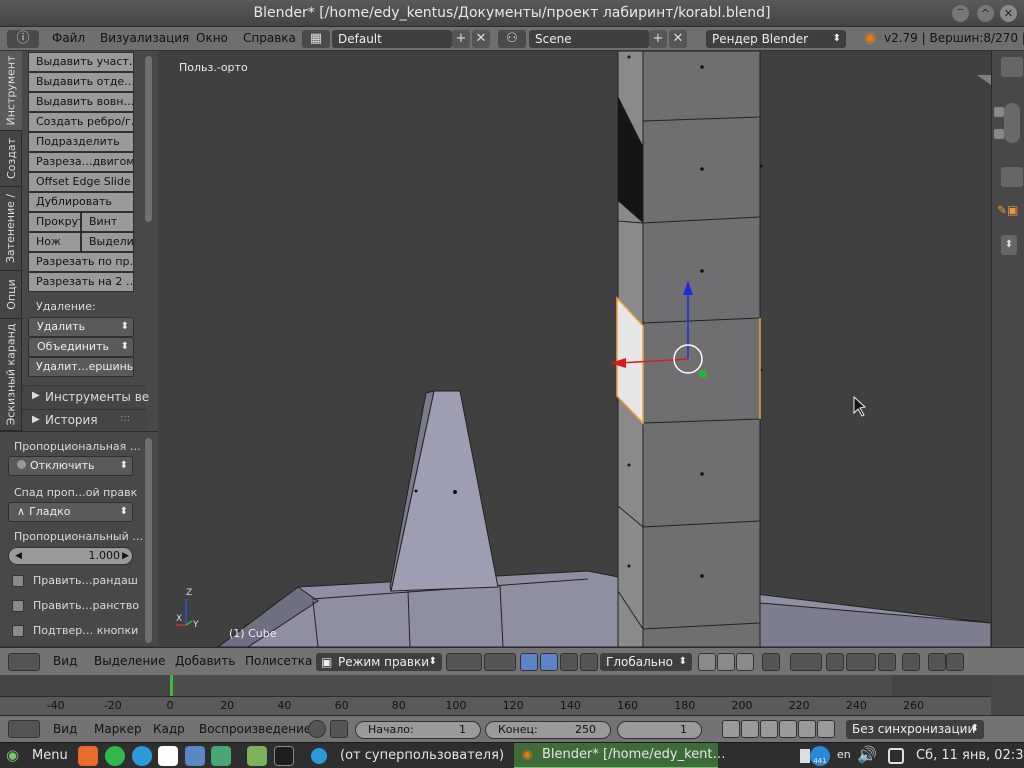  Describe the element at coordinates (269, 38) in the screenshot. I see `menu-help: Справка` at that location.